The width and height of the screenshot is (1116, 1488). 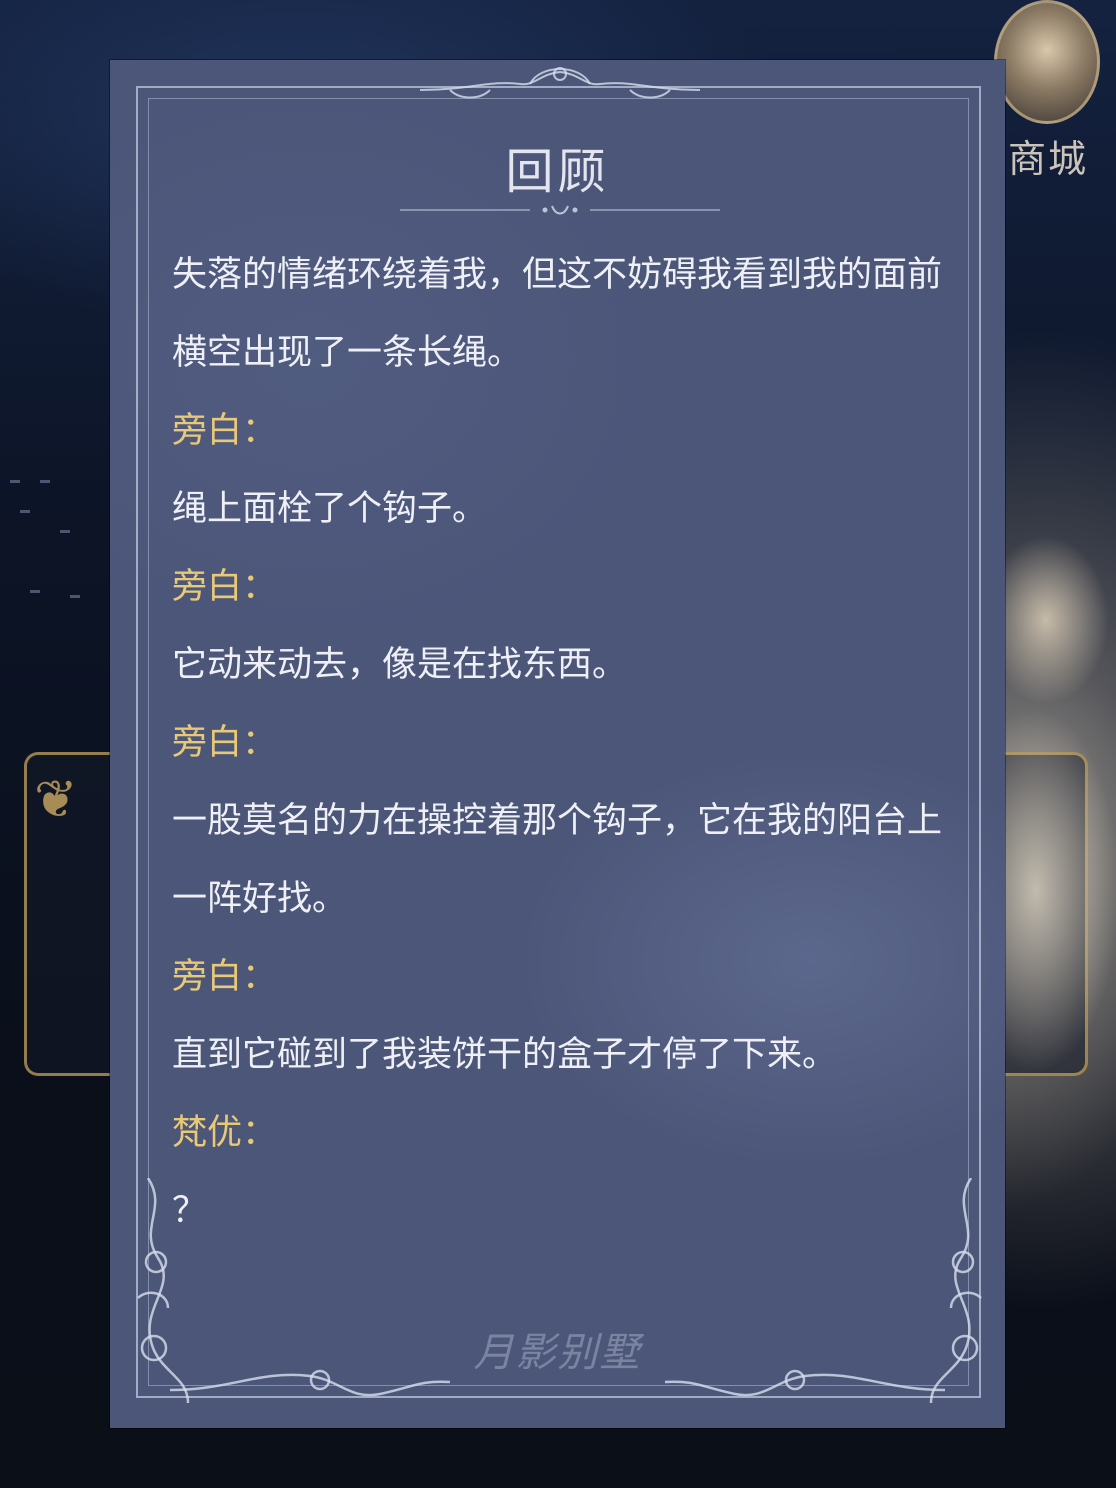 What do you see at coordinates (190, 1211) in the screenshot?
I see `entry-text: ？` at bounding box center [190, 1211].